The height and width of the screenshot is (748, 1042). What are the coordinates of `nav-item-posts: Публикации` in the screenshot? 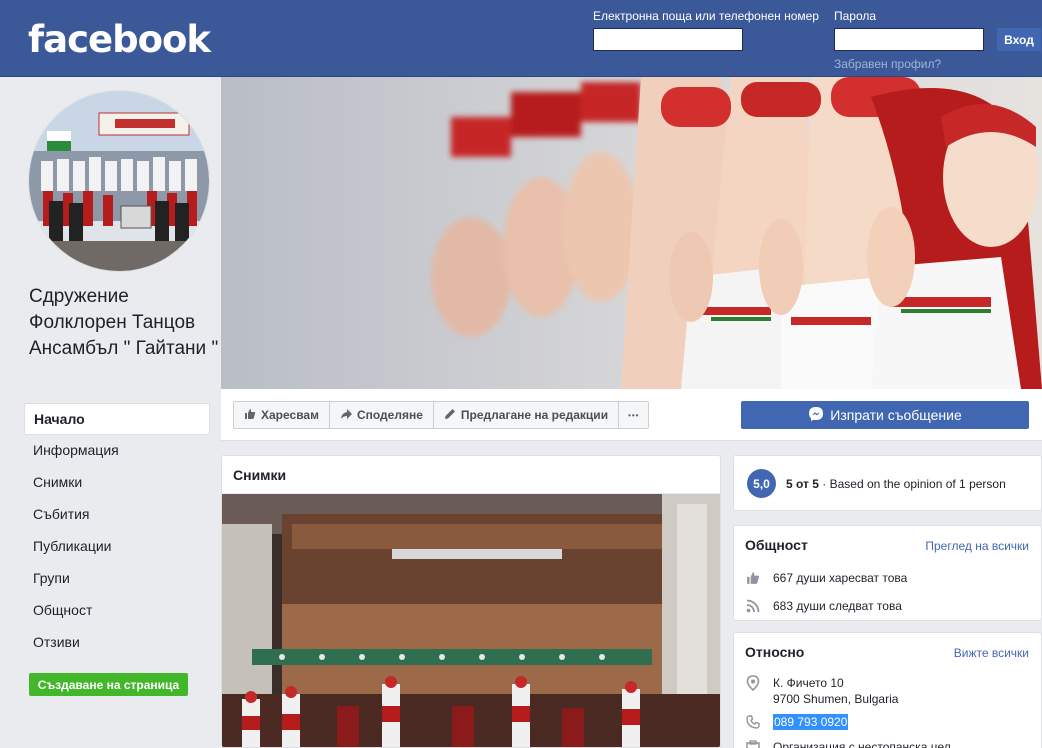 It's located at (117, 547).